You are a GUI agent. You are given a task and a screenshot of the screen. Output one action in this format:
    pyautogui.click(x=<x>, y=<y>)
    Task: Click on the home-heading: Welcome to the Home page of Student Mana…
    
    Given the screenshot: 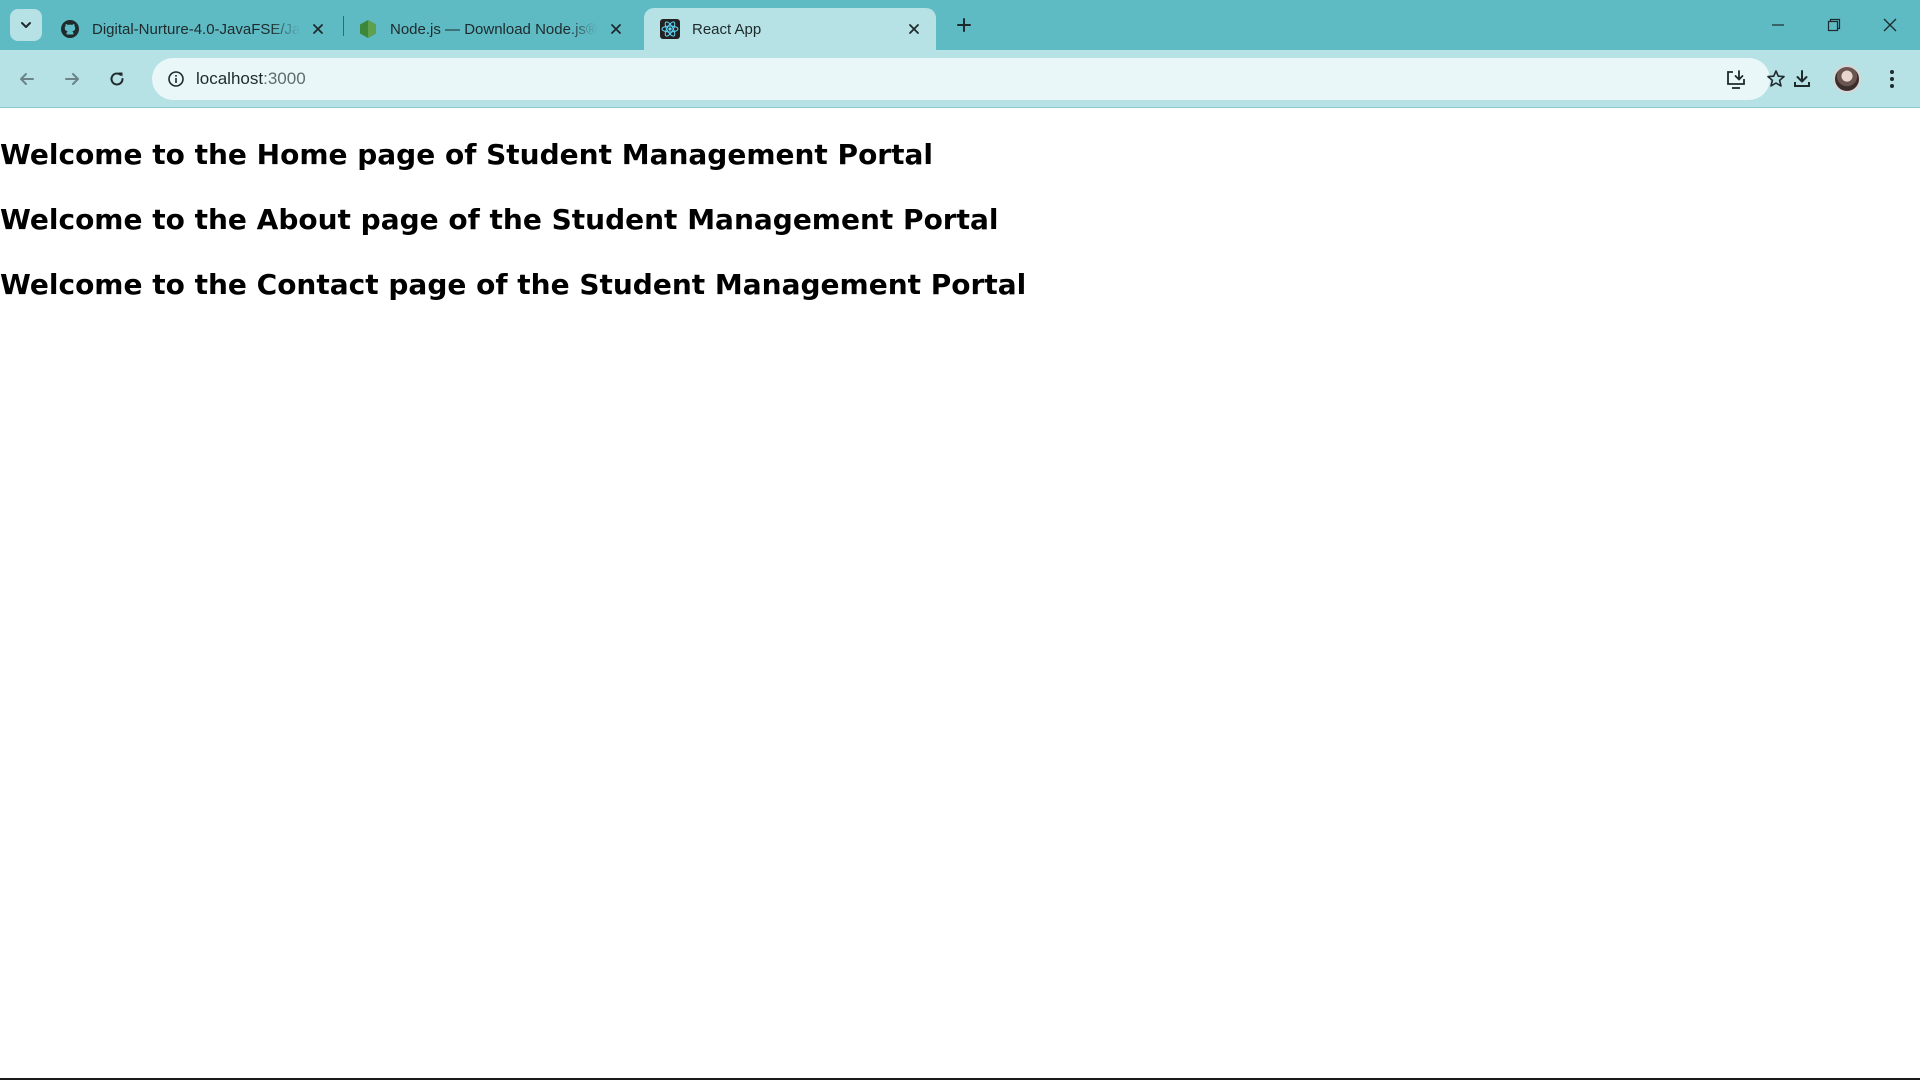 What is the action you would take?
    pyautogui.click(x=466, y=154)
    